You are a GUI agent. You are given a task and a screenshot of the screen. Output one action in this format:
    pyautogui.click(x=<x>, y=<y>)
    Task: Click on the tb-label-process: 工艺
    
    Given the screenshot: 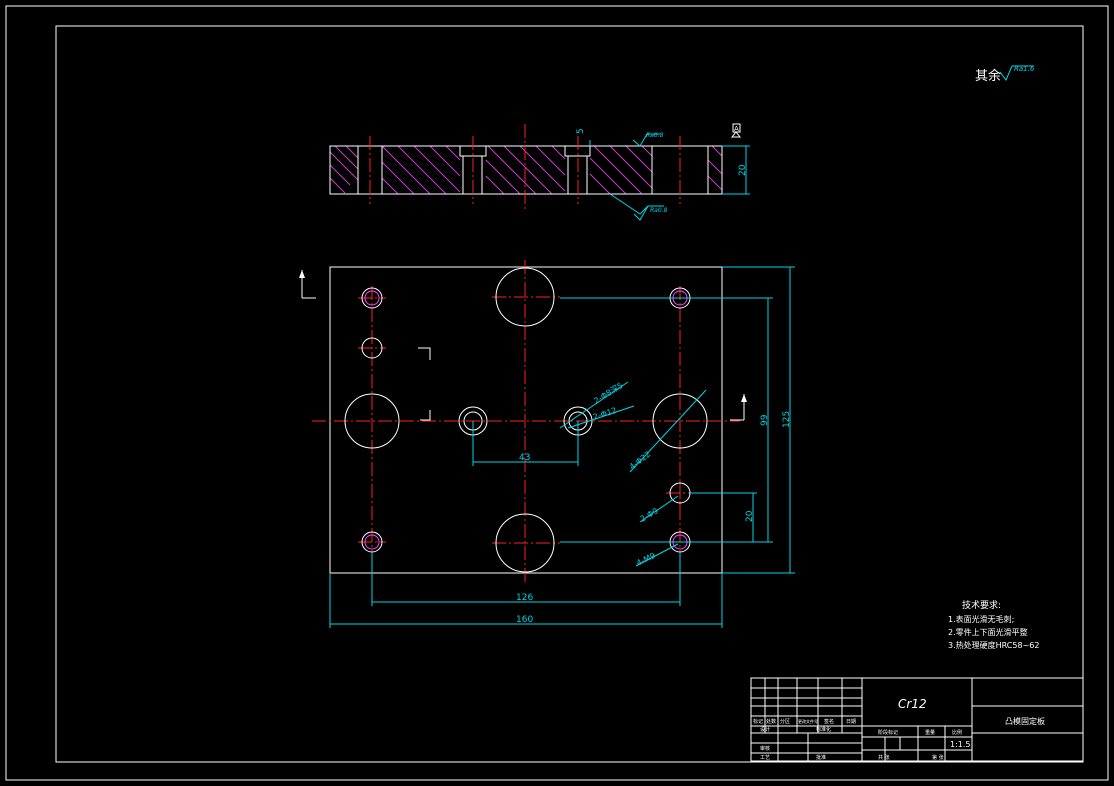 What is the action you would take?
    pyautogui.click(x=765, y=758)
    